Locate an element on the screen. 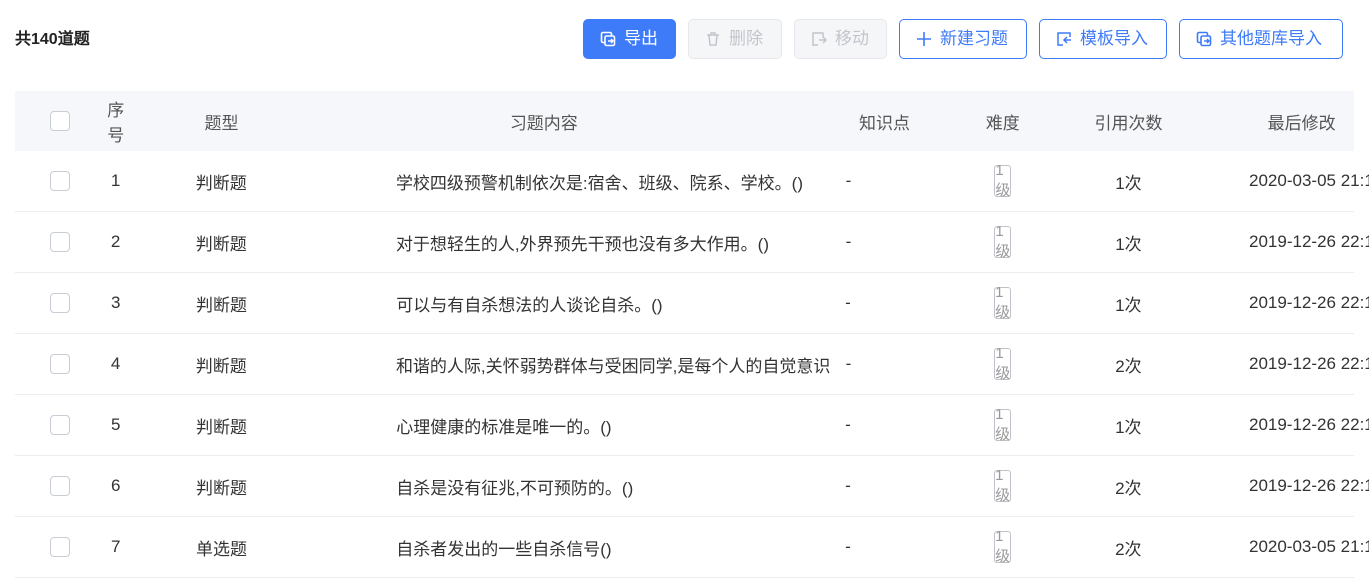  header-type: 题型 is located at coordinates (221, 123).